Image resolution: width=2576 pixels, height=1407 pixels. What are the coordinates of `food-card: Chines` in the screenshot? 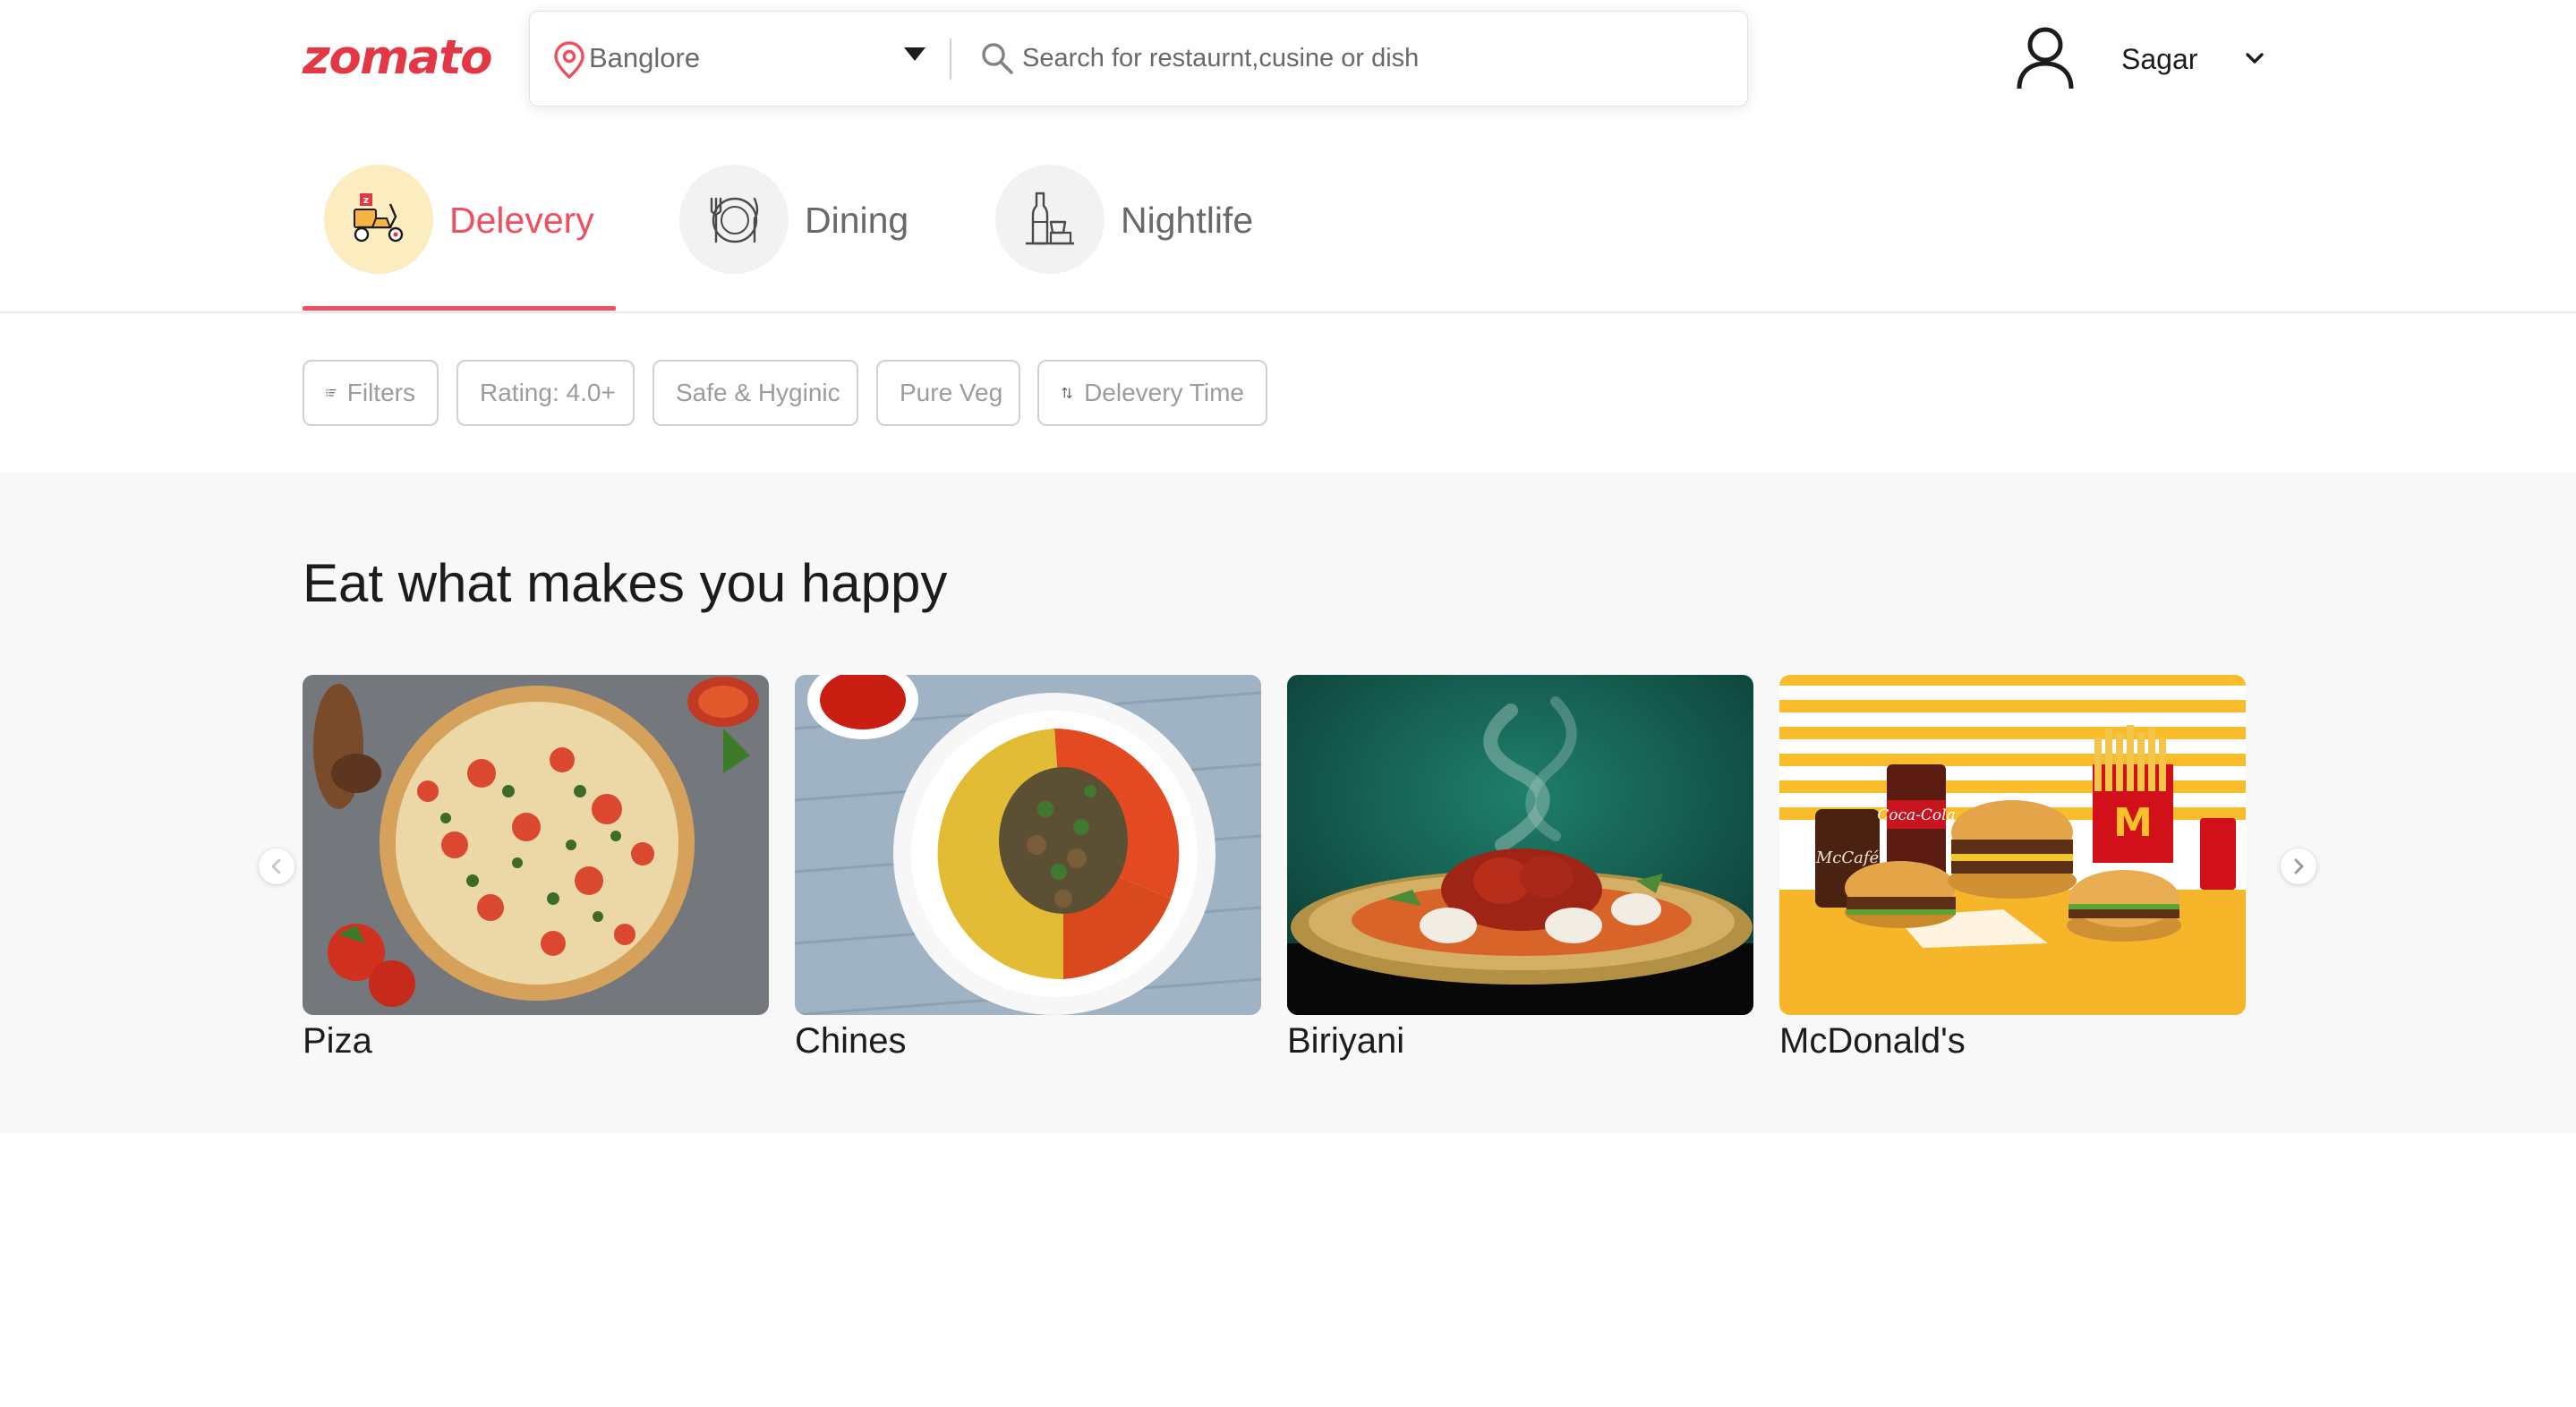 It's located at (1028, 869).